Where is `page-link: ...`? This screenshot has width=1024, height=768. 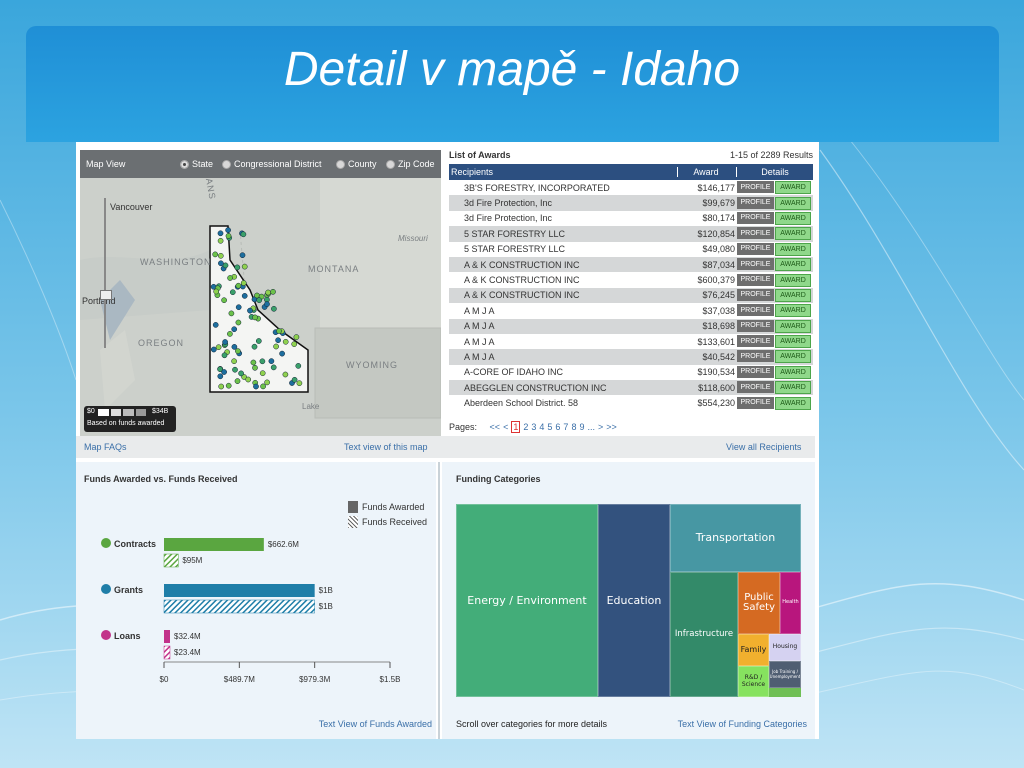
page-link: ... is located at coordinates (591, 427).